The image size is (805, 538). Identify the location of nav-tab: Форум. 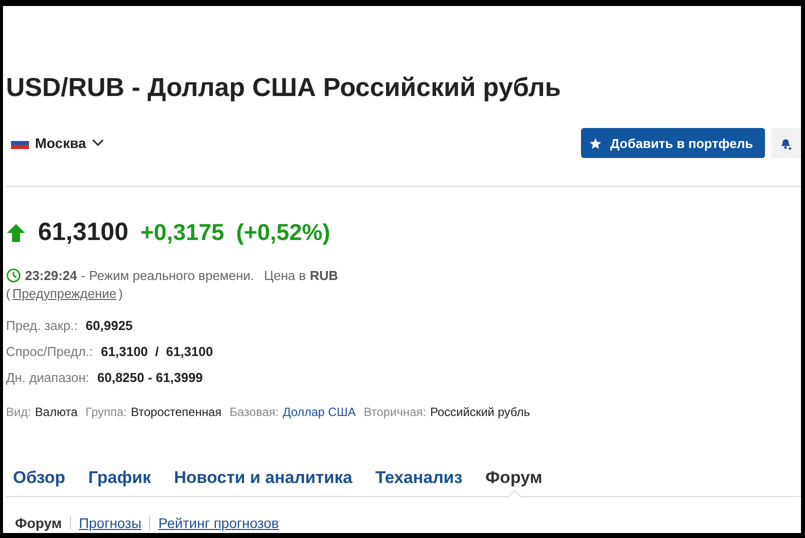
(513, 478).